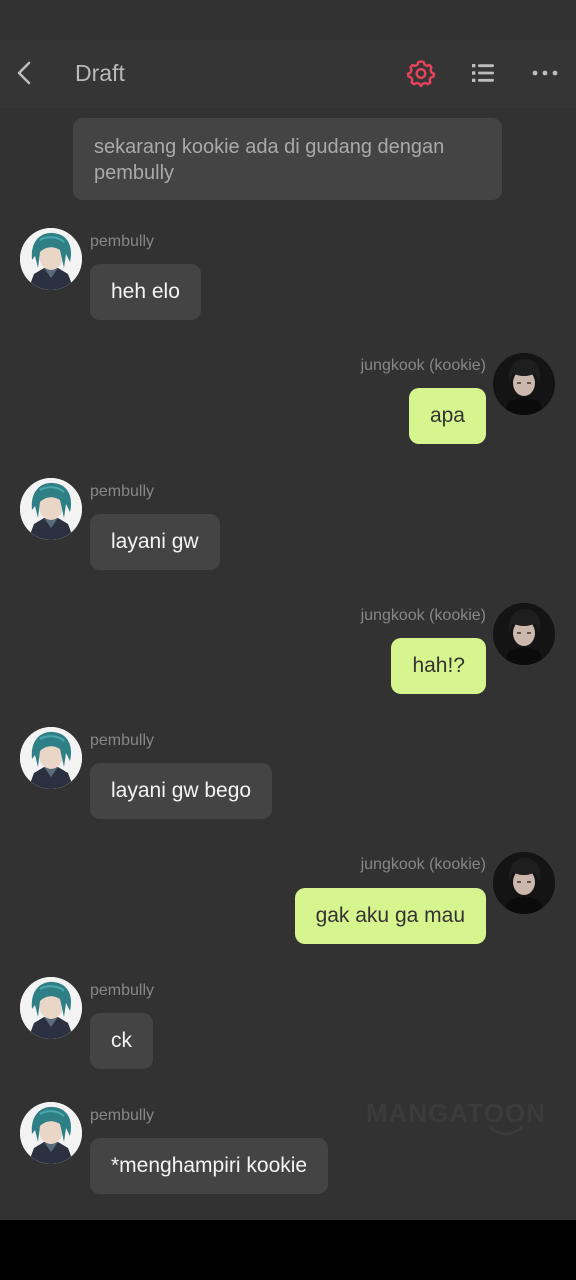 The width and height of the screenshot is (576, 1280). I want to click on more-horizontal-icon, so click(545, 73).